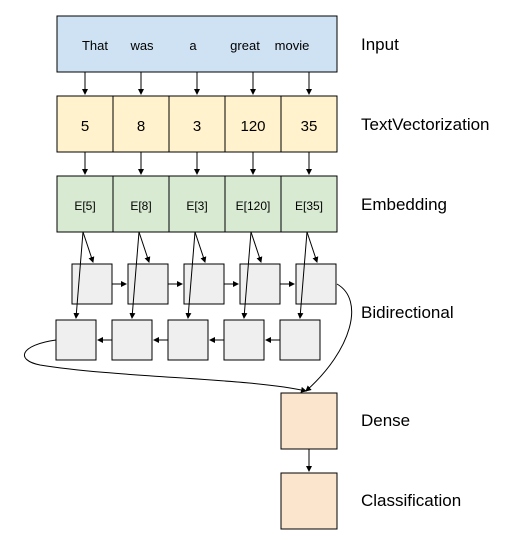  I want to click on embedding-vector: E[3], so click(196, 206).